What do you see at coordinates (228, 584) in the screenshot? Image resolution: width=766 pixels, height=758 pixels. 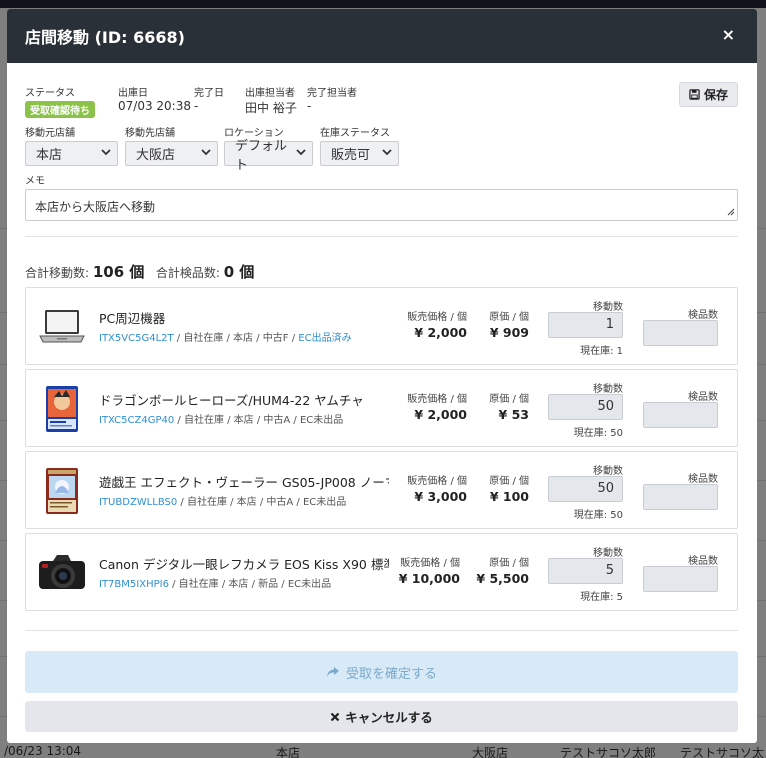 I see `item-meta-text: / 自社在庫 / 本店 / 新品 /` at bounding box center [228, 584].